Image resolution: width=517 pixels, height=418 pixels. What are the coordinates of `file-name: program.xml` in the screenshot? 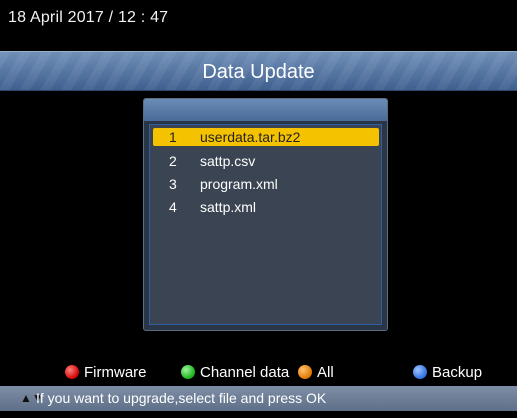 It's located at (239, 184).